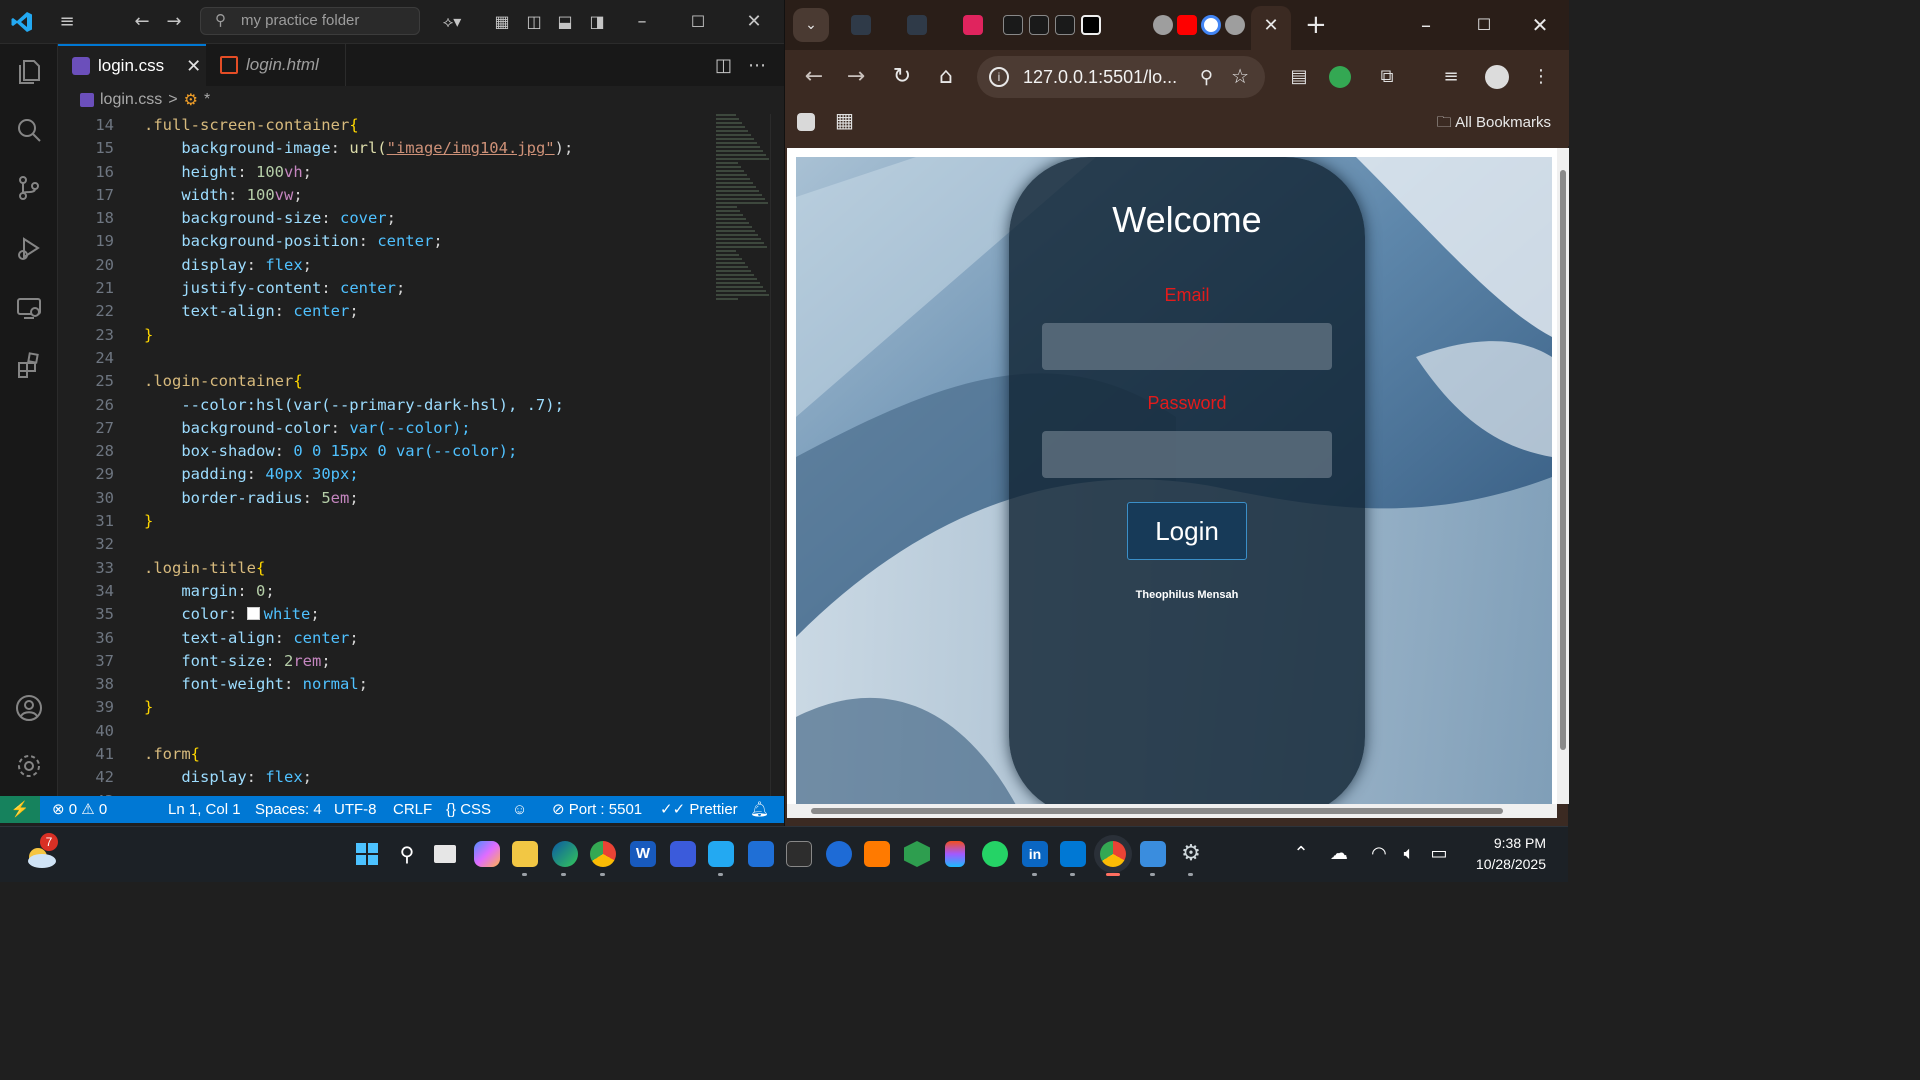 The width and height of the screenshot is (1920, 1080). What do you see at coordinates (452, 22) in the screenshot?
I see `copilot-icon: ⟡▾` at bounding box center [452, 22].